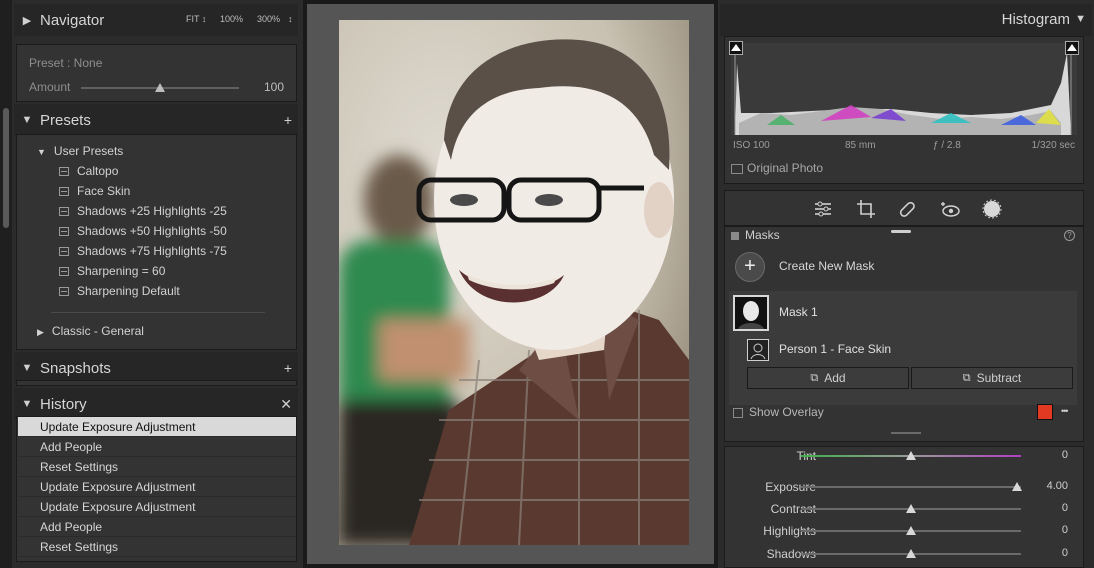  I want to click on help-icon: ?, so click(1069, 235).